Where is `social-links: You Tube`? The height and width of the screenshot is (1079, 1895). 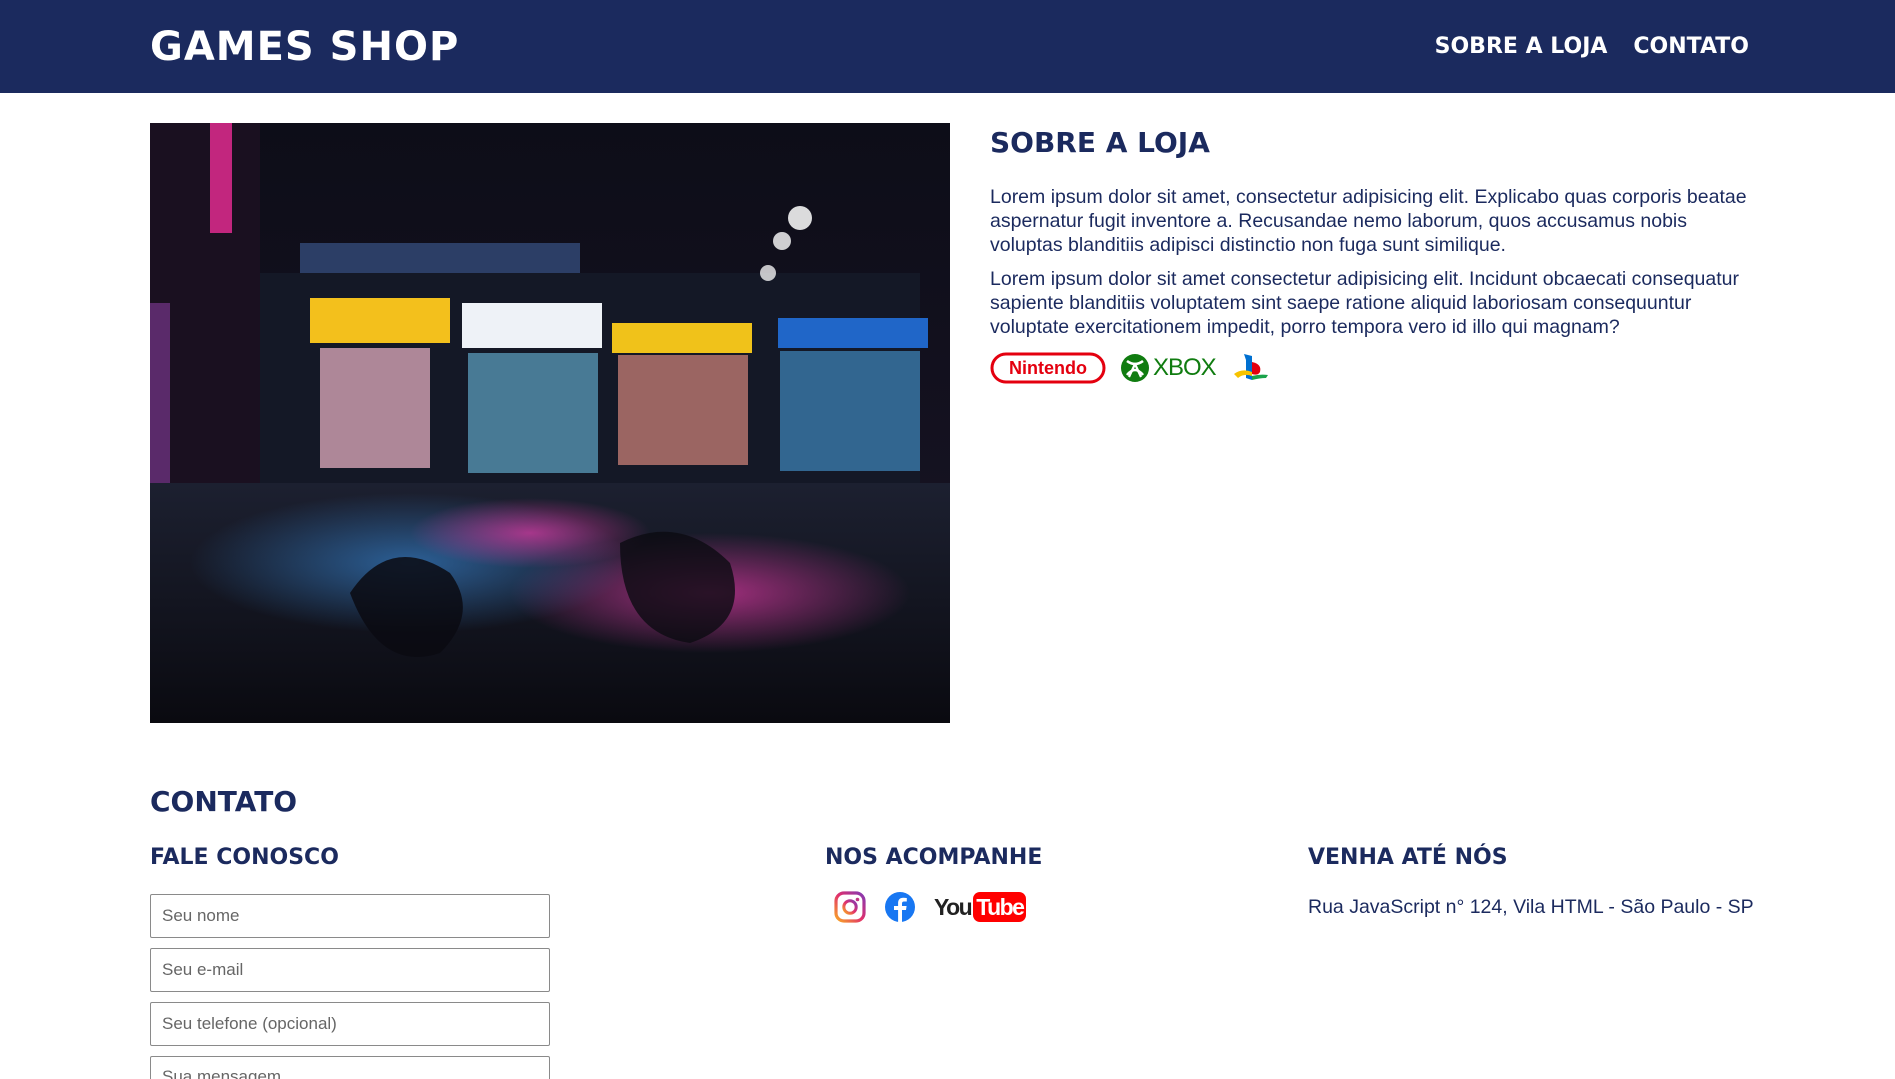
social-links: You Tube is located at coordinates (930, 907).